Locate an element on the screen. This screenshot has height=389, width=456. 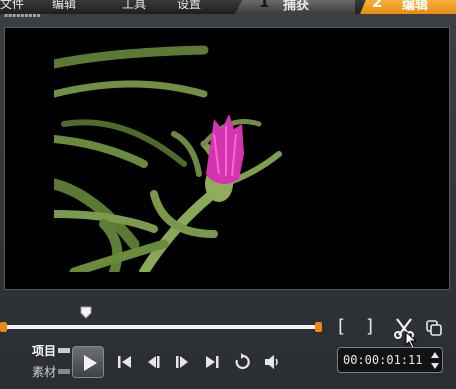
play-icon is located at coordinates (90, 363).